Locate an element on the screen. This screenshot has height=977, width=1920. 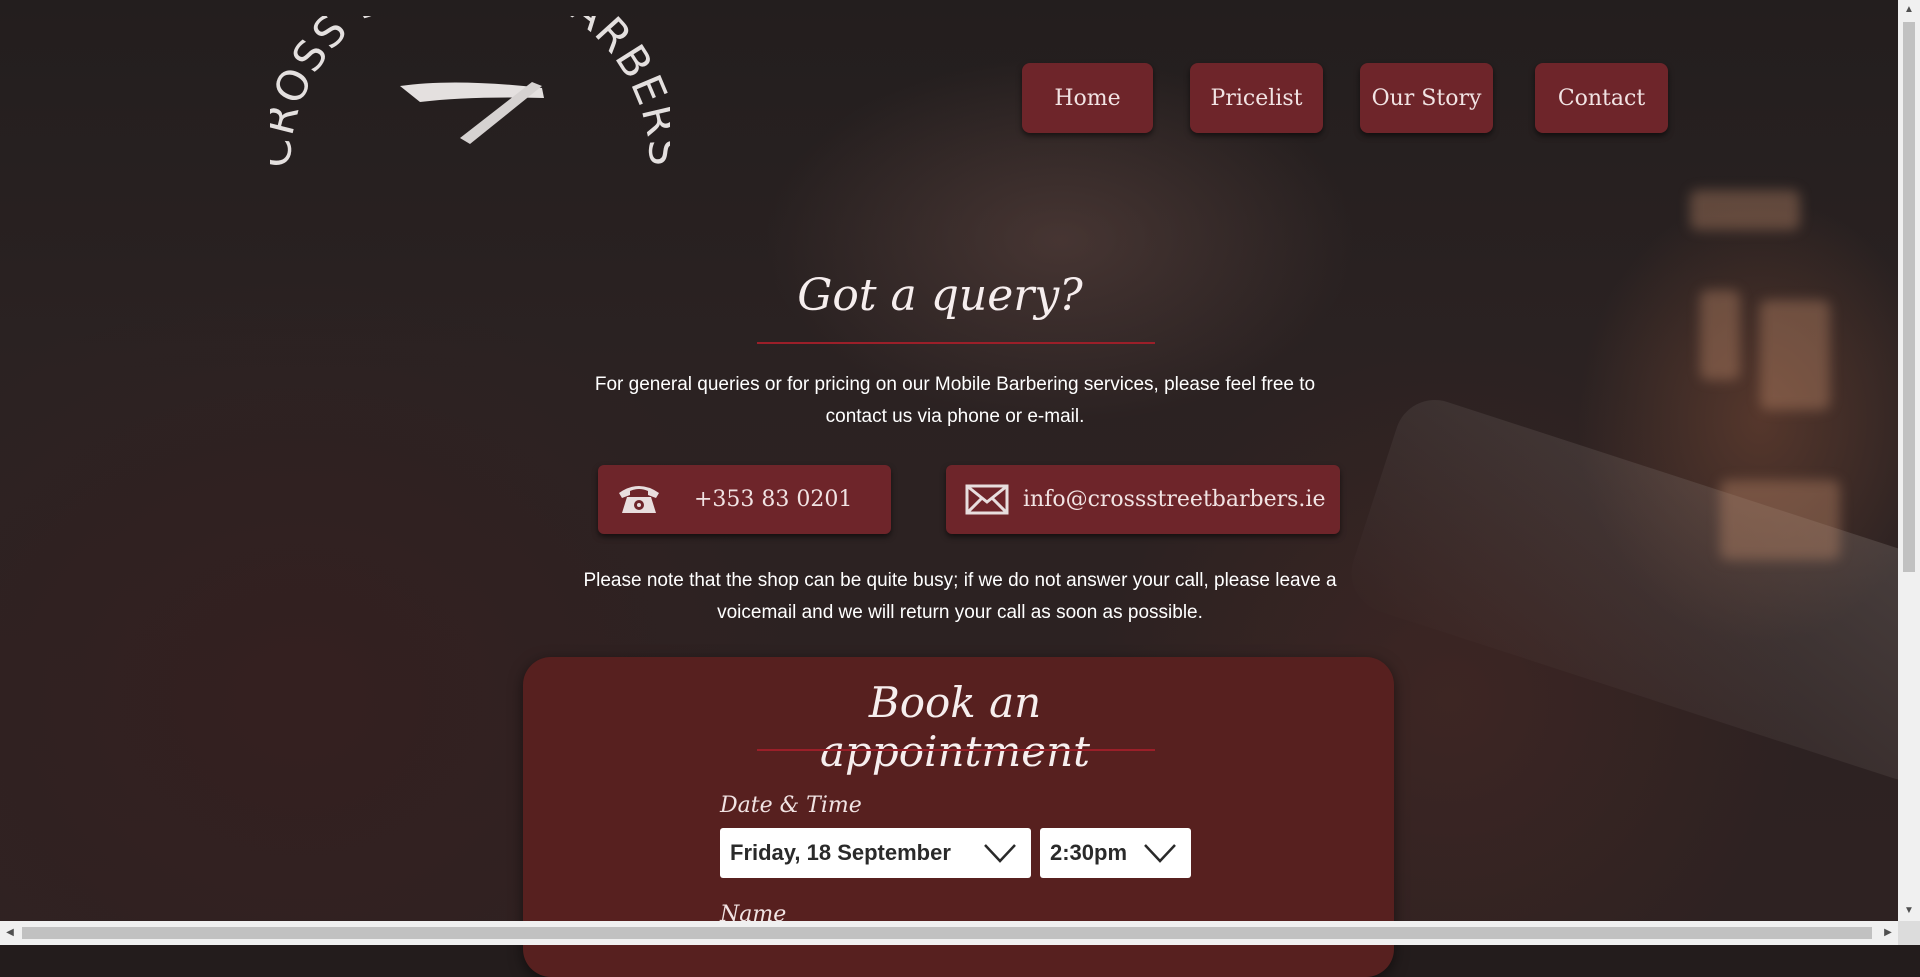
time-select: 2:30pm is located at coordinates (1115, 853).